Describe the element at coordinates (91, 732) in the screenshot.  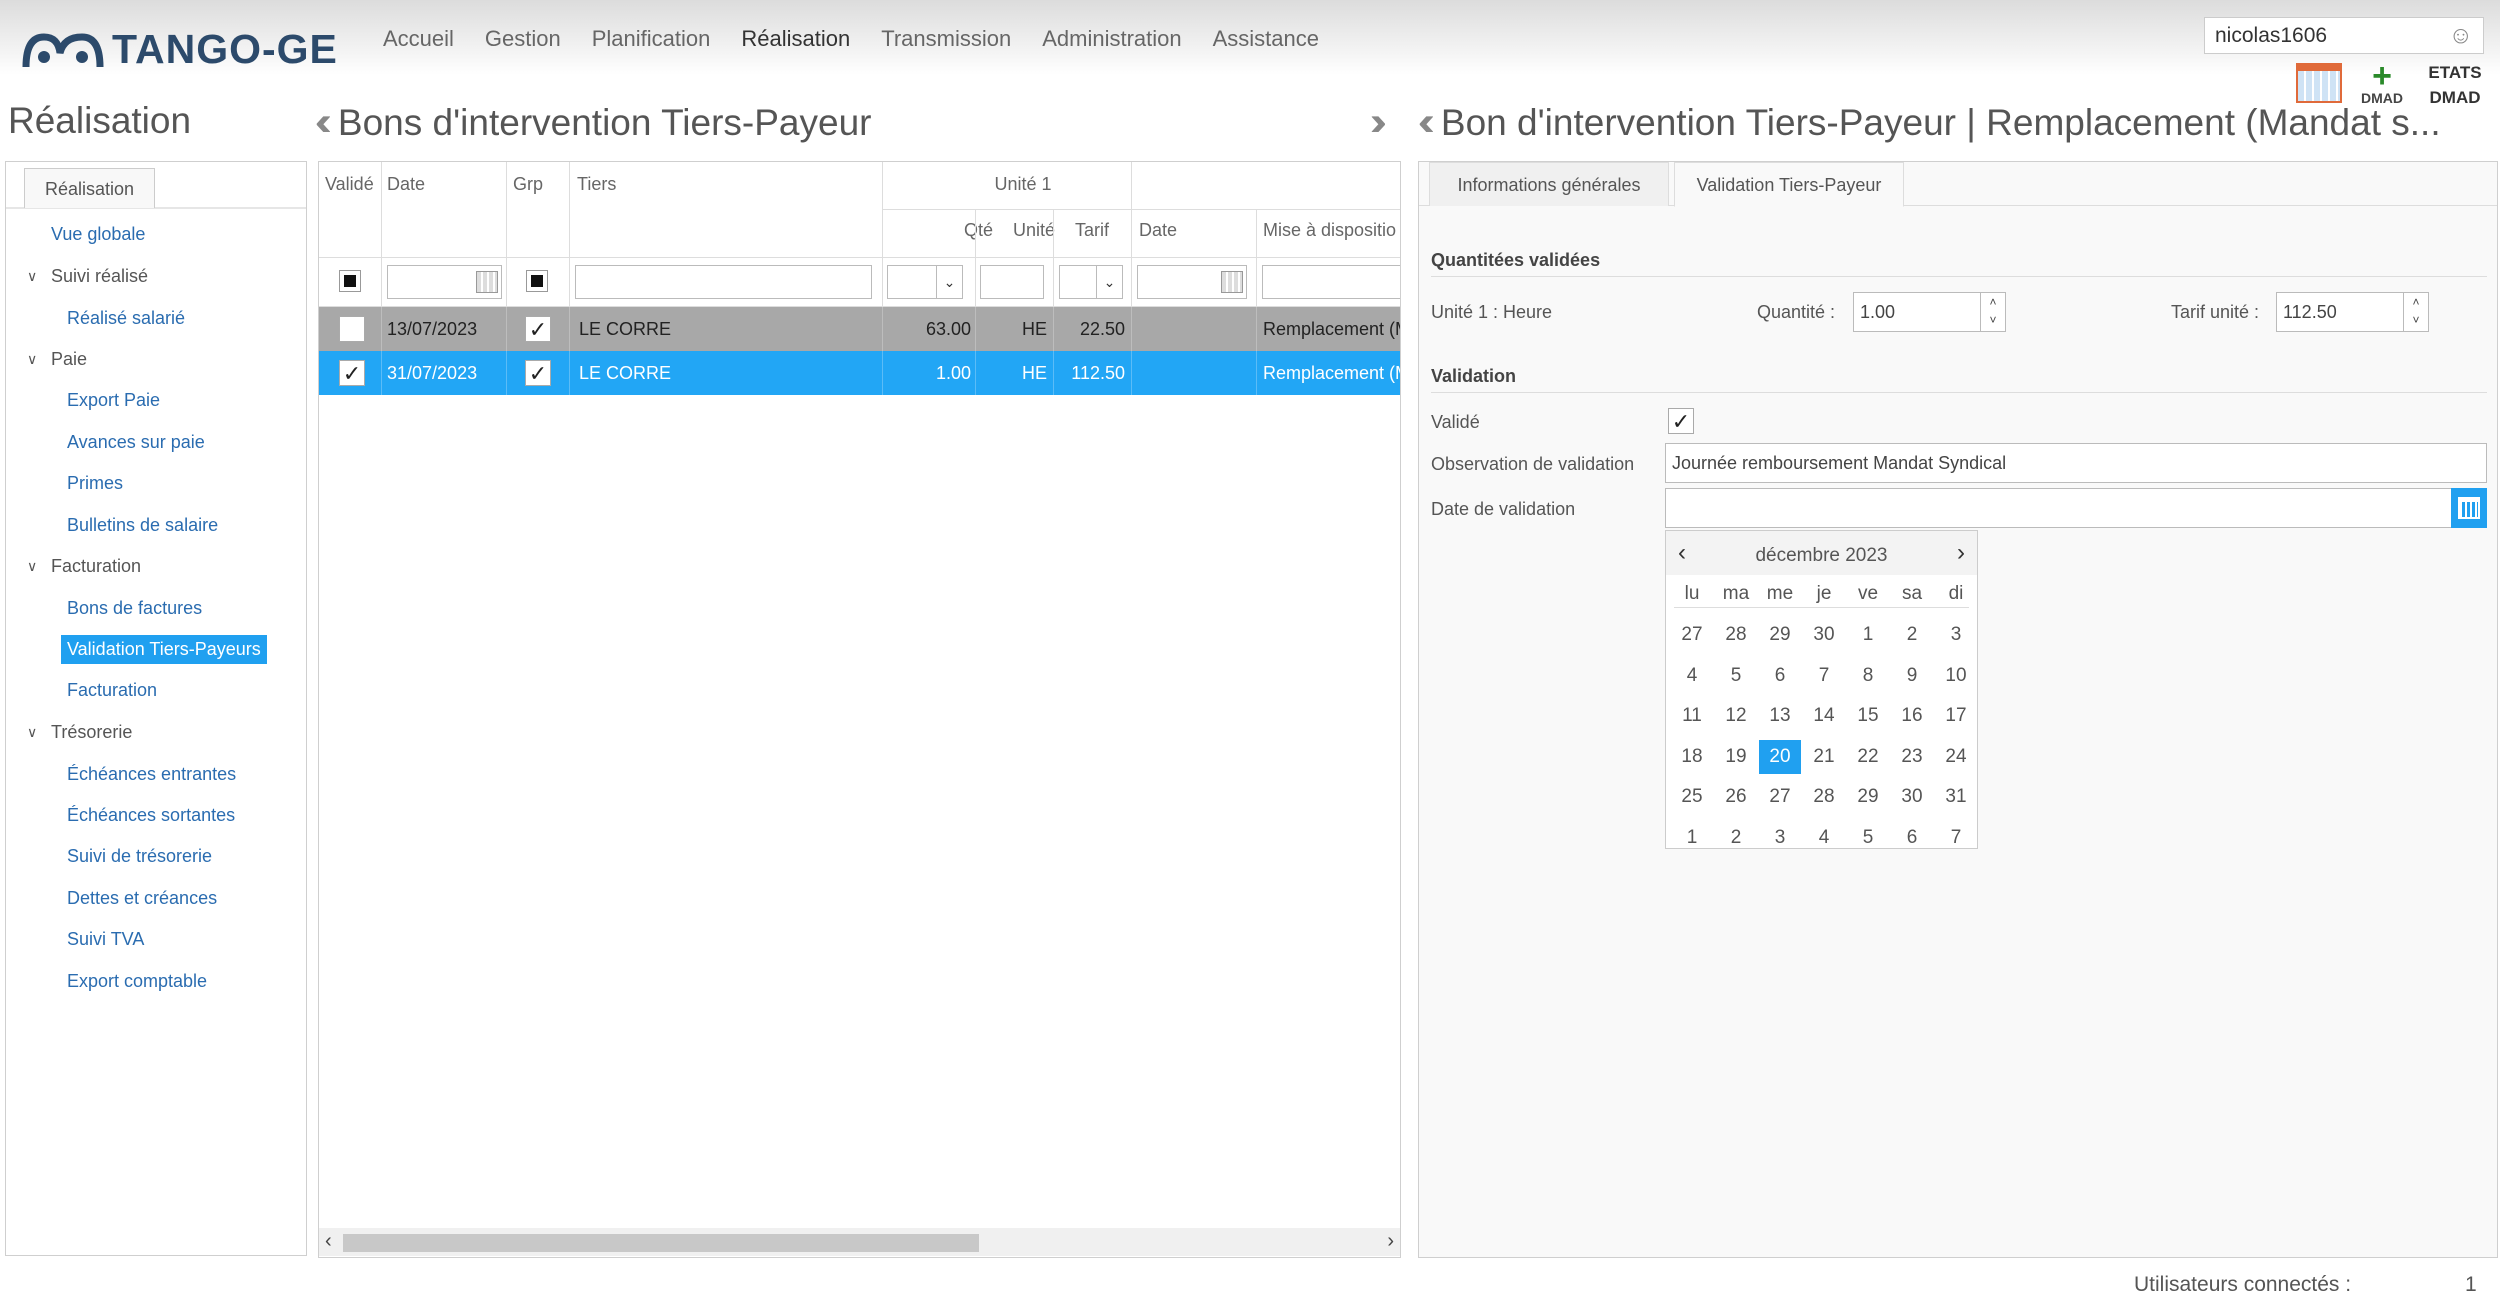
I see `sidebar-group-tresorerie: Trésorerie` at that location.